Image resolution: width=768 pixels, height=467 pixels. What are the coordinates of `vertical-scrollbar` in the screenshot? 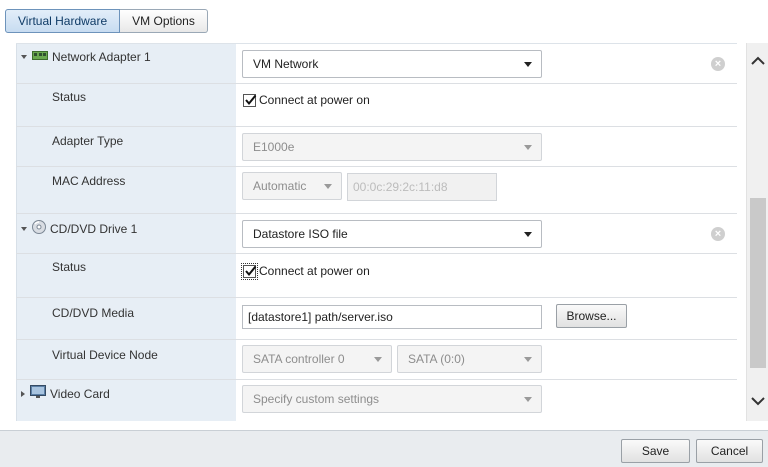 It's located at (757, 232).